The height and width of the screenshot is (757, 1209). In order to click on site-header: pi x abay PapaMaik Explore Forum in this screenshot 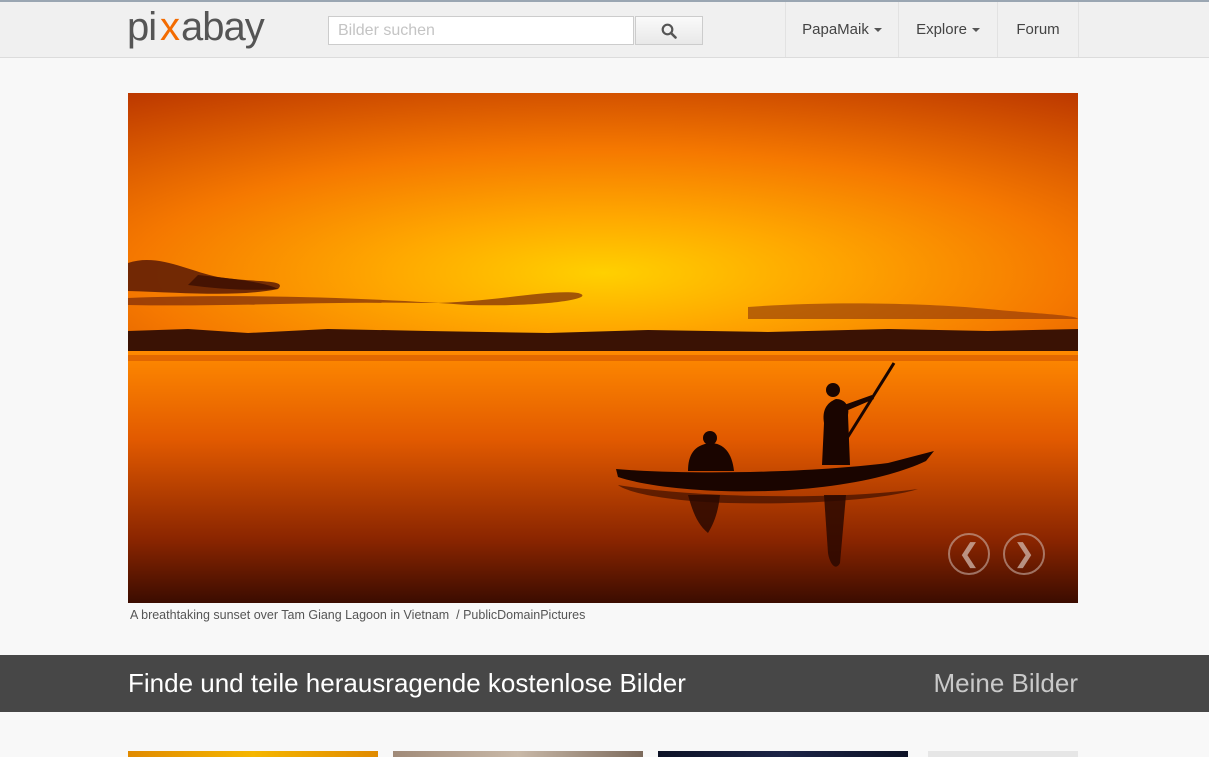, I will do `click(604, 30)`.